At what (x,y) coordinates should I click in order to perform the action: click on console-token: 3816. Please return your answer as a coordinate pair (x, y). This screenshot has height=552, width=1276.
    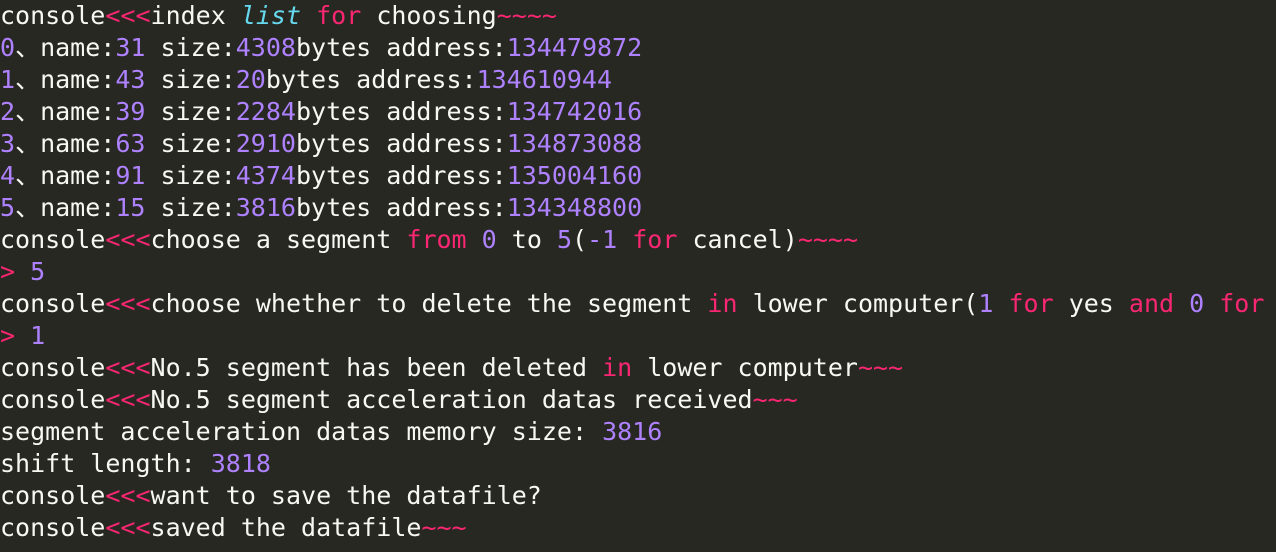
    Looking at the image, I should click on (632, 431).